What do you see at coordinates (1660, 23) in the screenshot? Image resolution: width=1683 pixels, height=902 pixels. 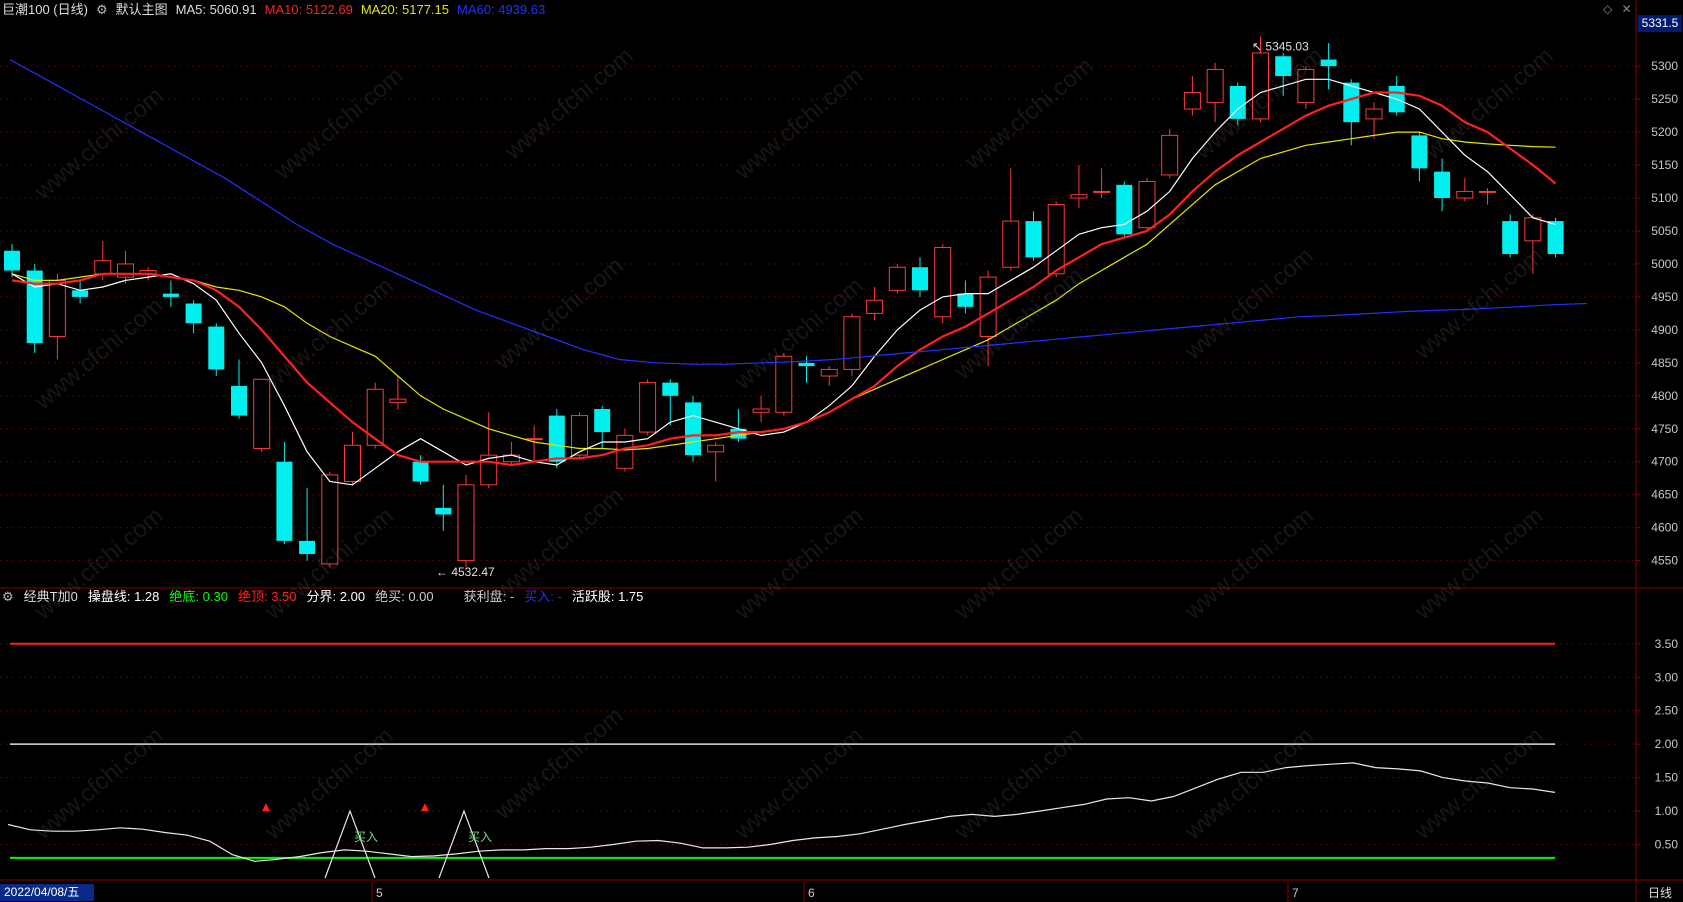 I see `last-price-badge: 5331.5` at bounding box center [1660, 23].